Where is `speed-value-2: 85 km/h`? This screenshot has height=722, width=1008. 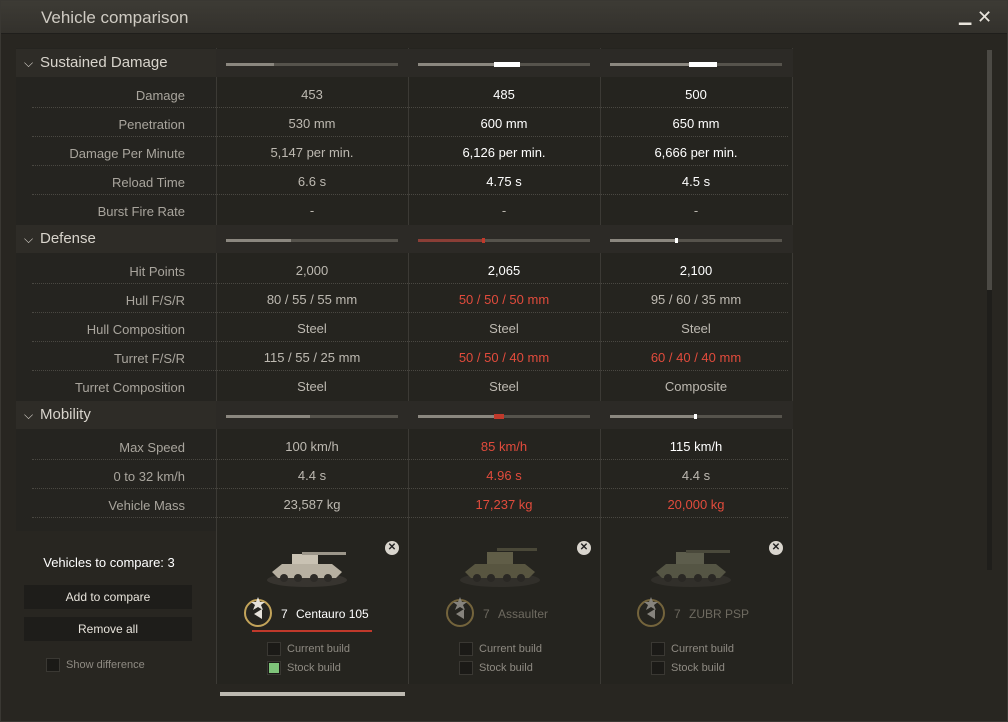 speed-value-2: 85 km/h is located at coordinates (504, 446).